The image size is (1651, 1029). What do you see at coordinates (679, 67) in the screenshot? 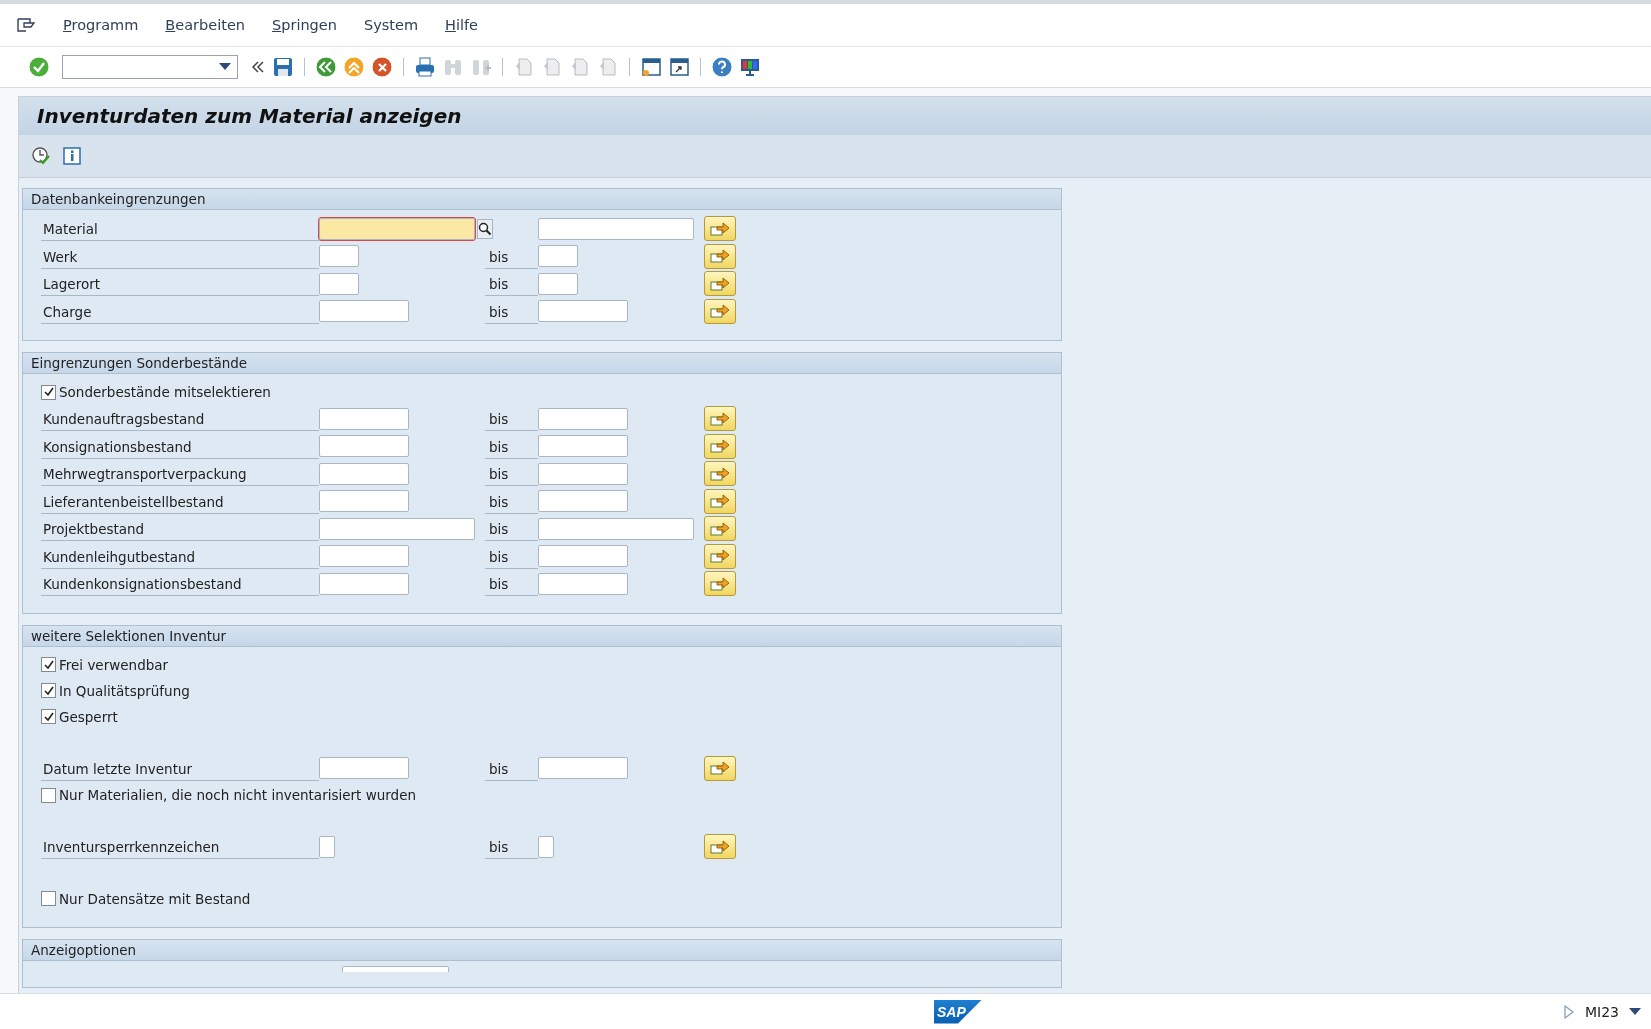
I see `shortcut-window-icon` at bounding box center [679, 67].